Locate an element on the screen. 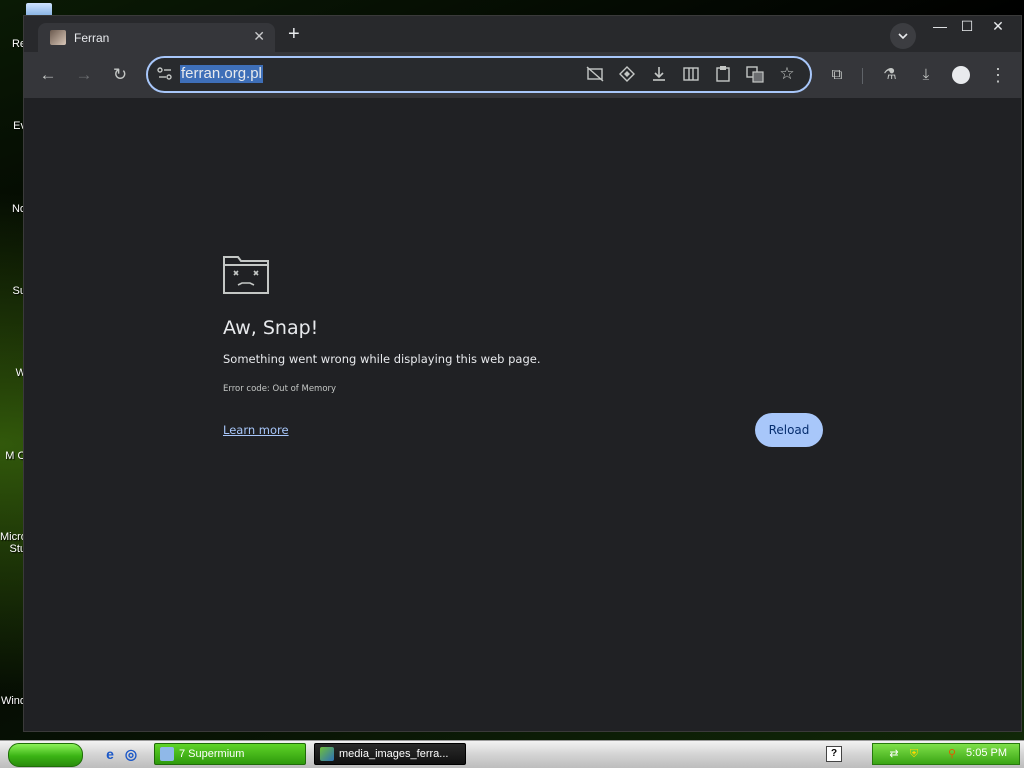  browser-quicklaunch-icon: ◎ is located at coordinates (131, 754).